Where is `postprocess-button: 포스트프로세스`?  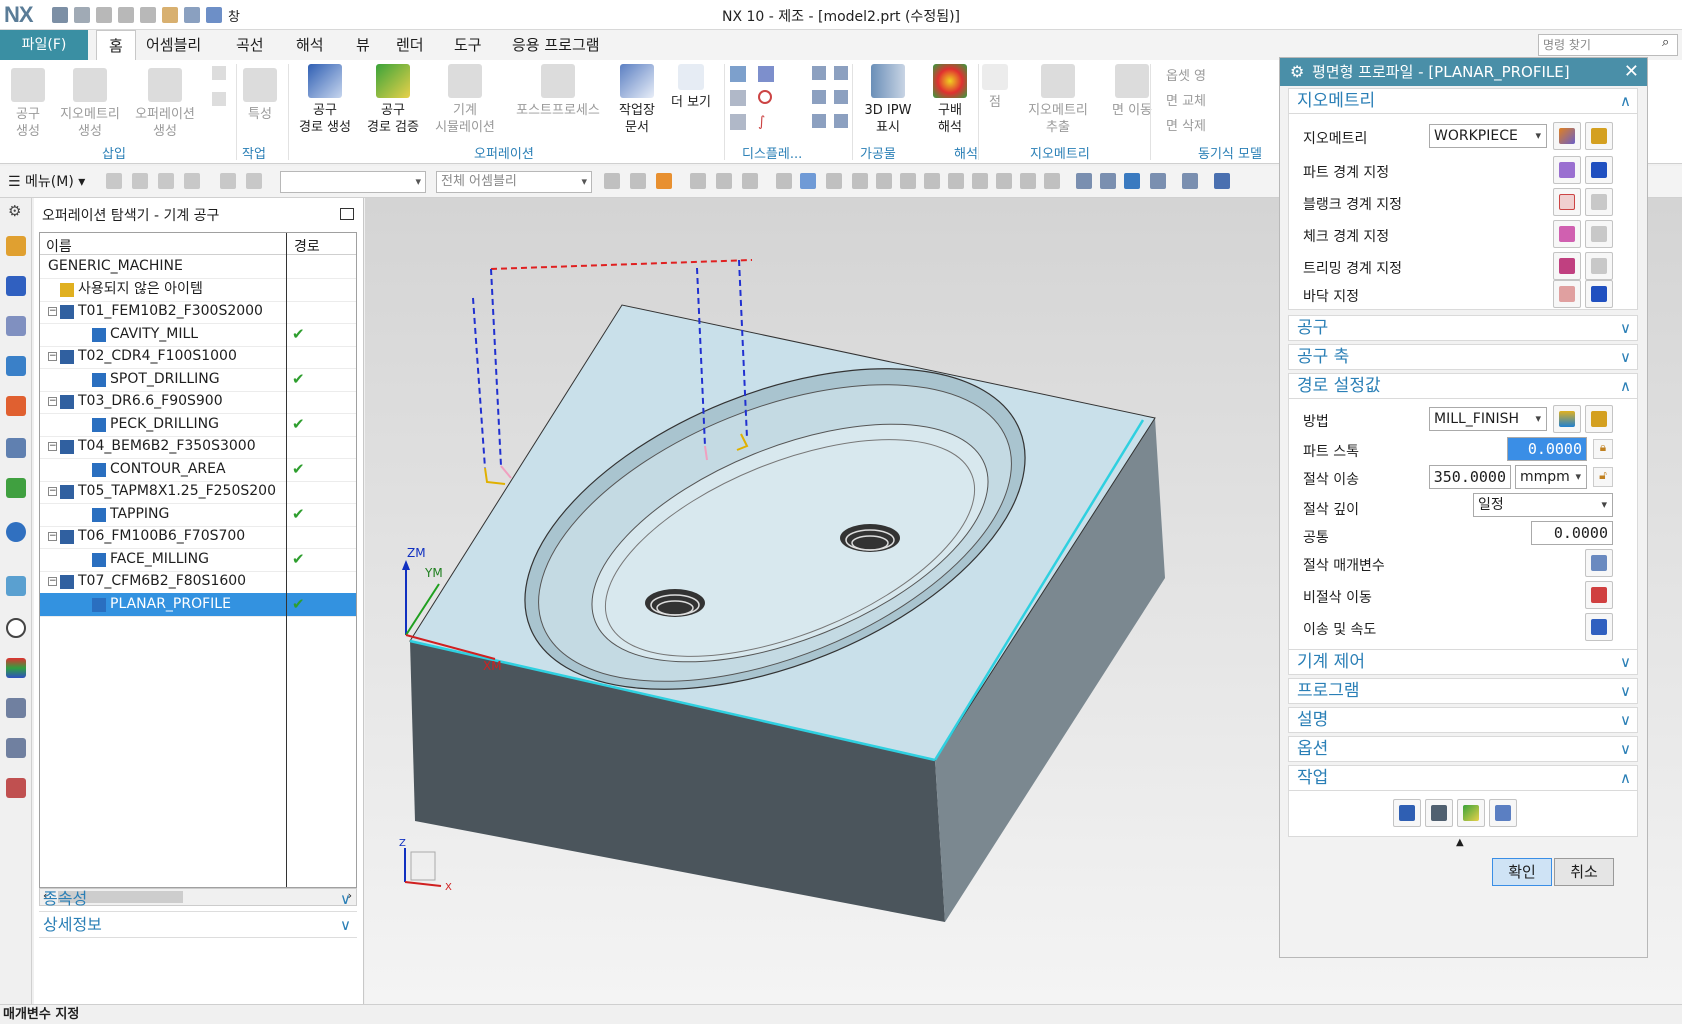
postprocess-button: 포스트프로세스 is located at coordinates (558, 91).